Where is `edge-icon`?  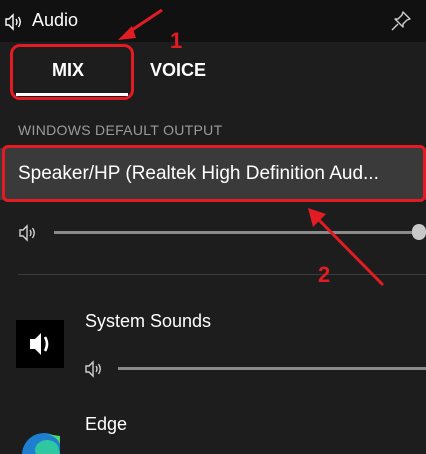
edge-icon is located at coordinates (41, 443).